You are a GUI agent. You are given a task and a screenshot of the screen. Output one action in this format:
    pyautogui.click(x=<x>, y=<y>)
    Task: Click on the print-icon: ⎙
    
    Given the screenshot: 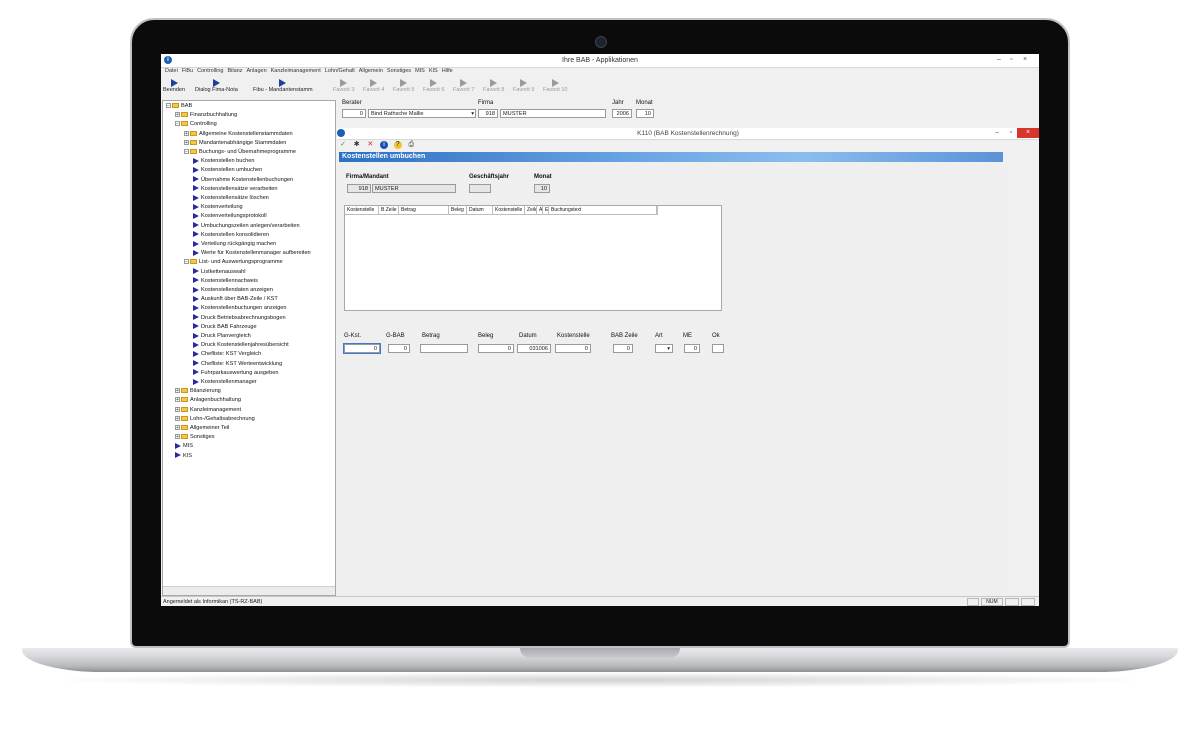 What is the action you would take?
    pyautogui.click(x=411, y=145)
    